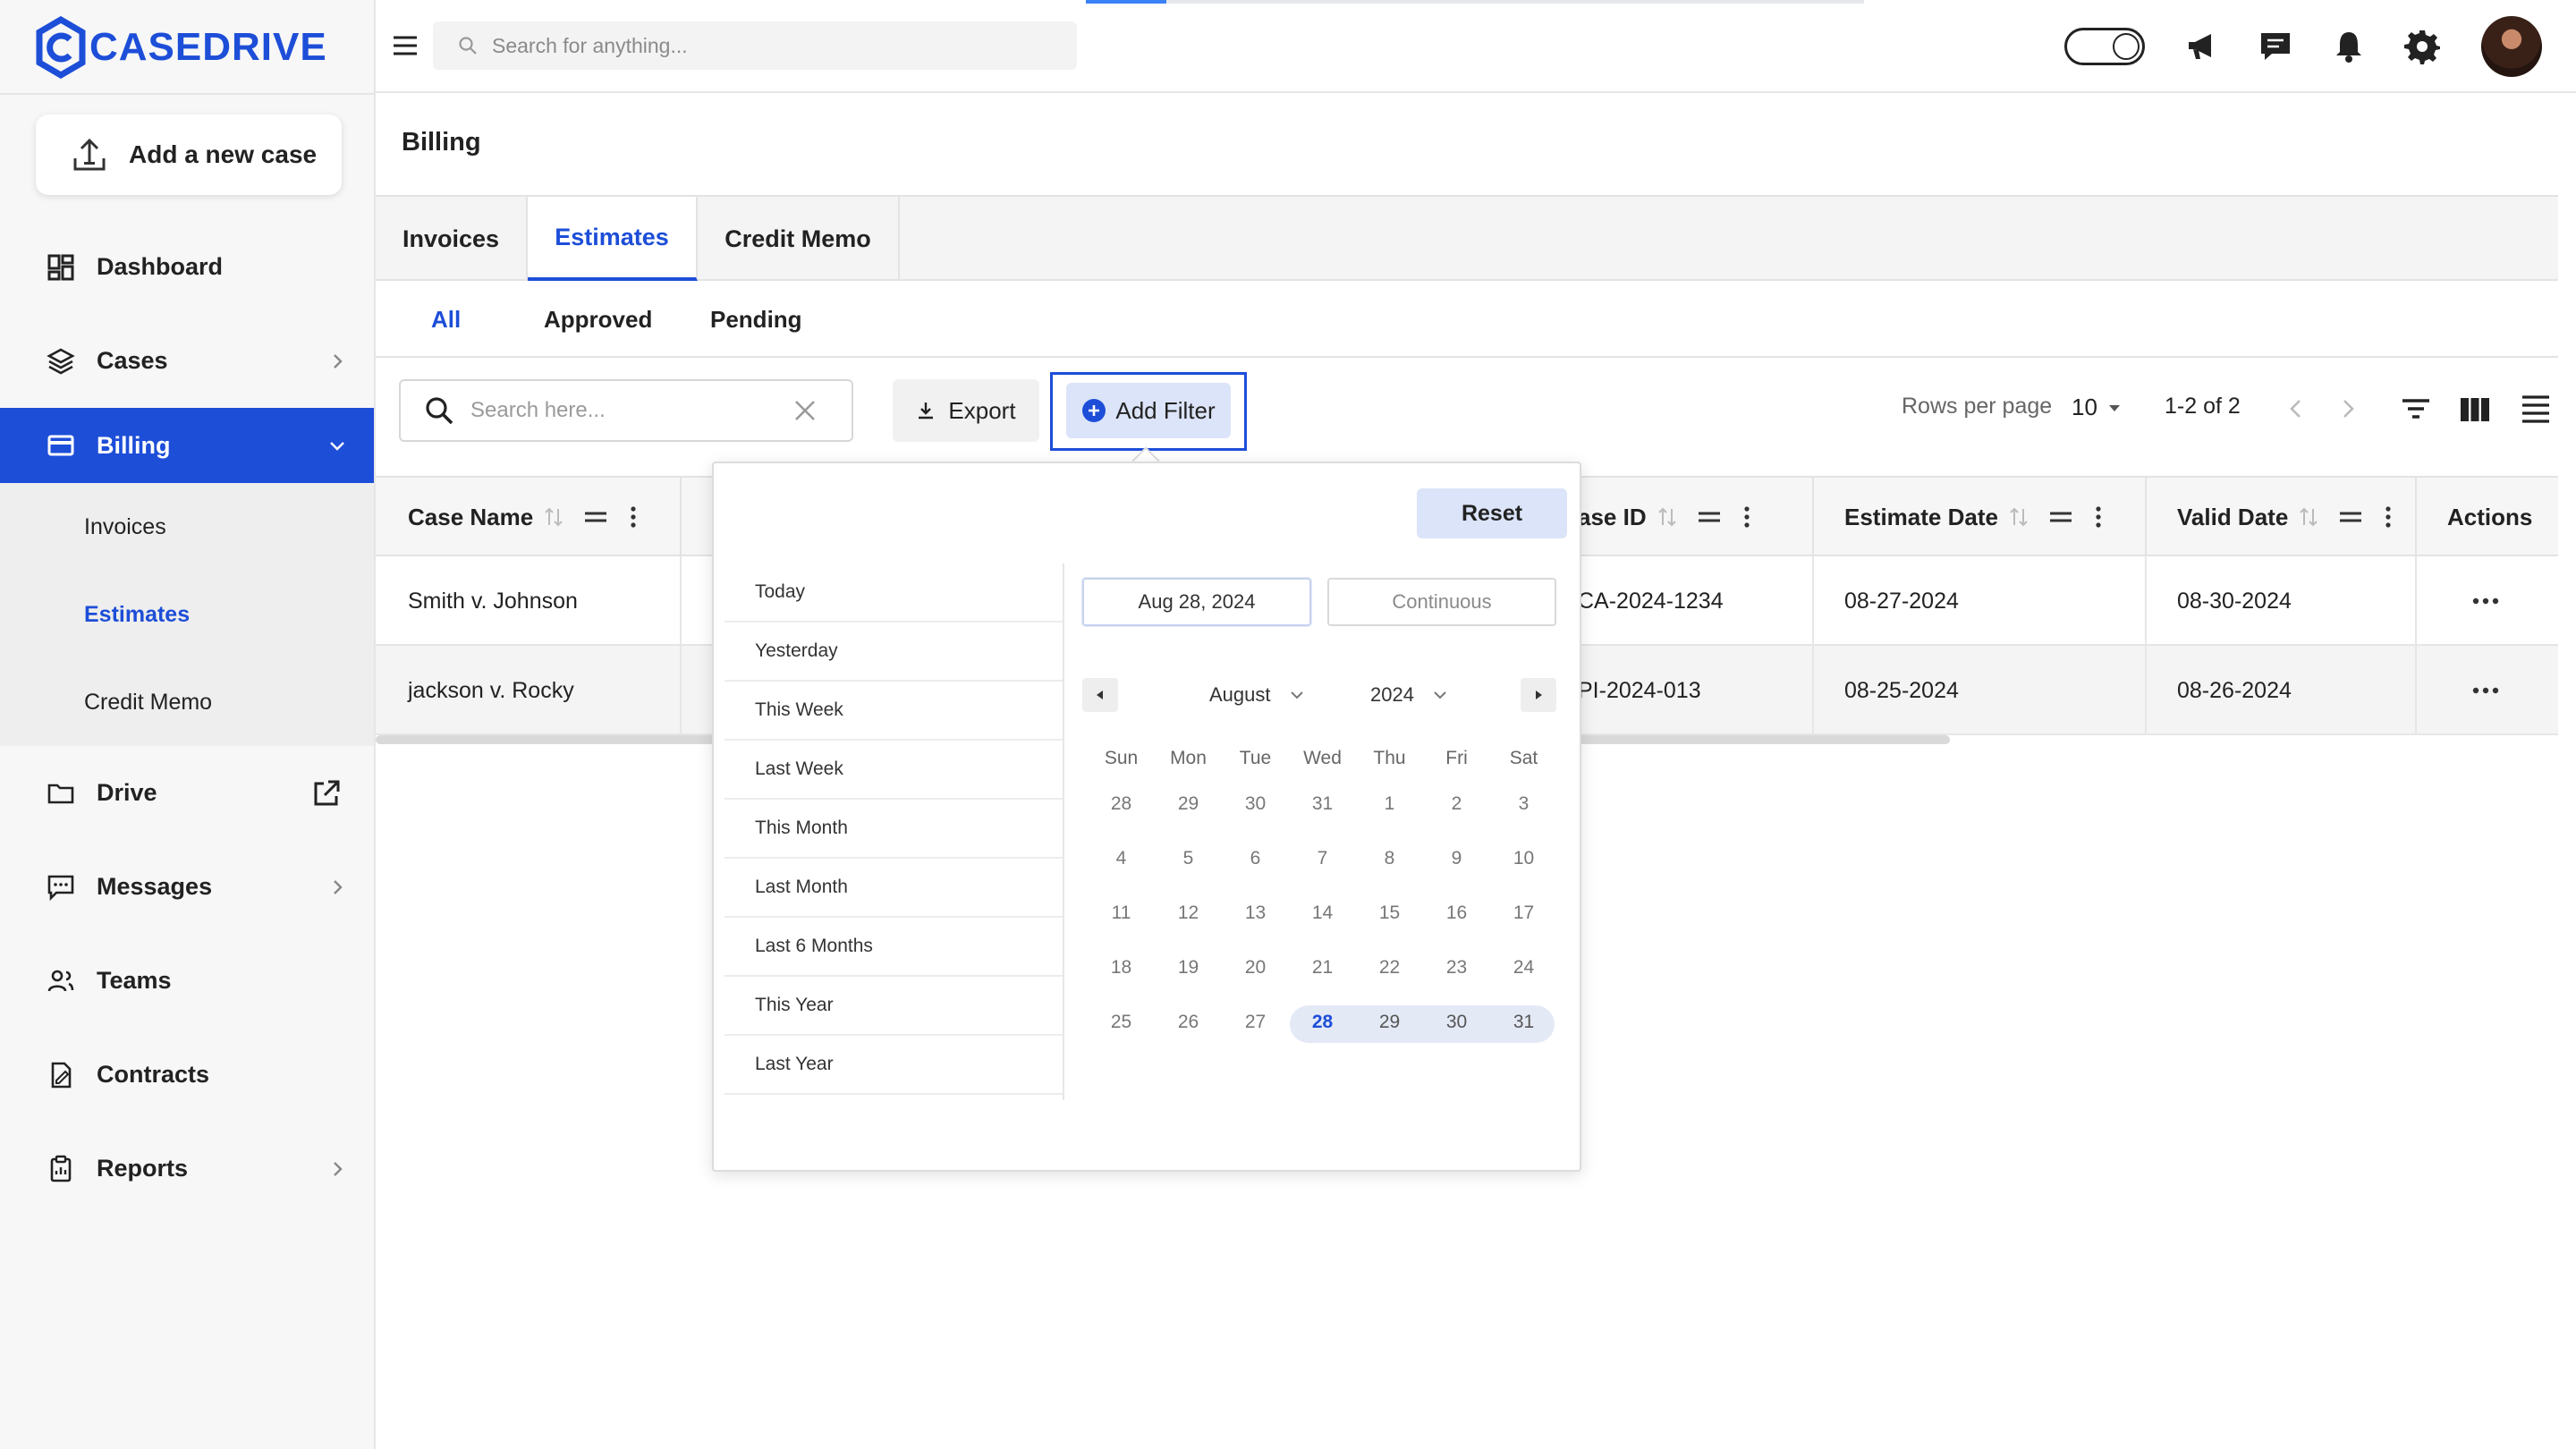  Describe the element at coordinates (2422, 46) in the screenshot. I see `gear-icon` at that location.